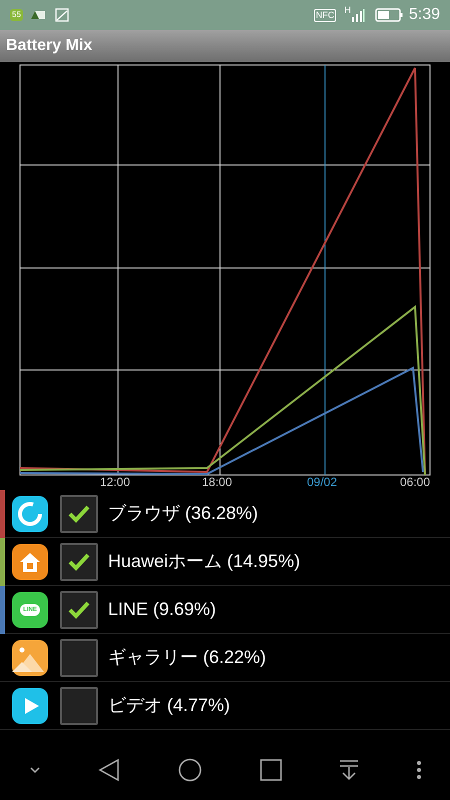  I want to click on chevron-down-icon, so click(34, 770).